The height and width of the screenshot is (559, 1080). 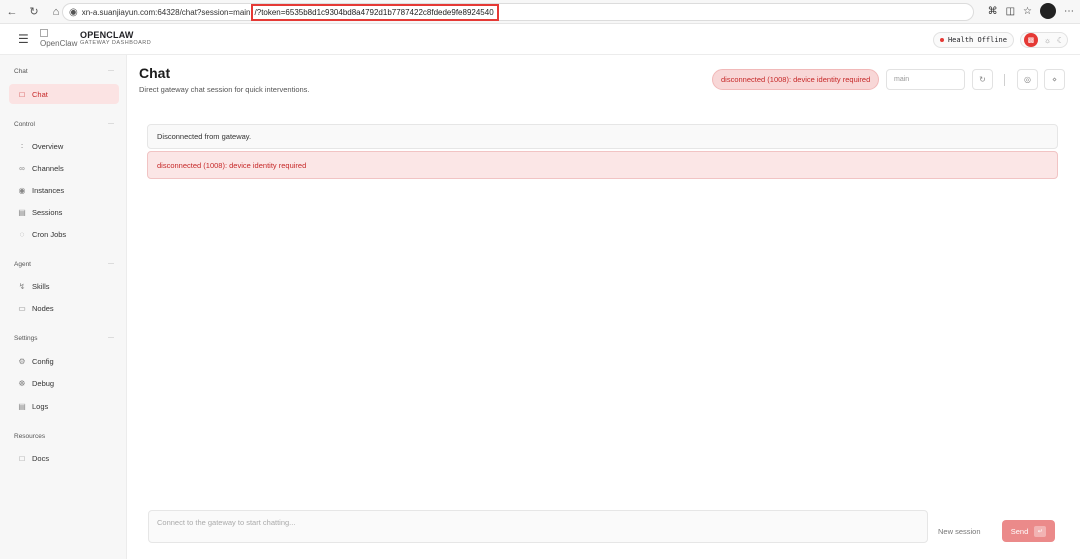 What do you see at coordinates (1047, 40) in the screenshot?
I see `sun-icon: ☼` at bounding box center [1047, 40].